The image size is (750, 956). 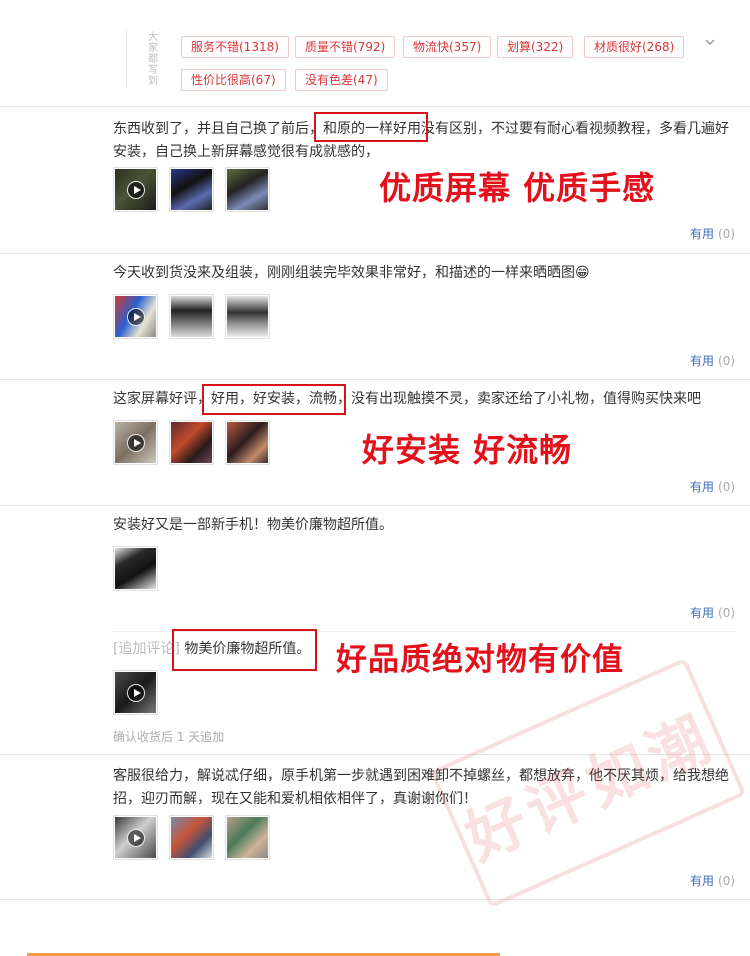 I want to click on tag-shipping: 物流快(357), so click(x=447, y=47).